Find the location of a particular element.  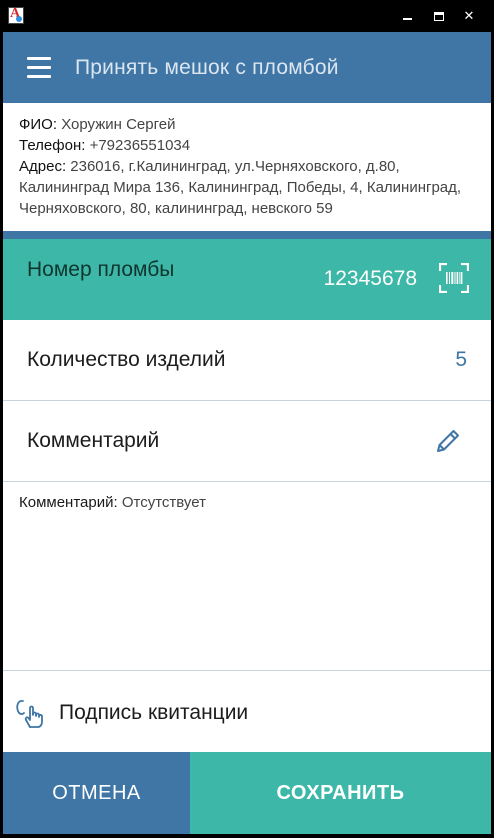

name-label: ФИО: is located at coordinates (38, 124).